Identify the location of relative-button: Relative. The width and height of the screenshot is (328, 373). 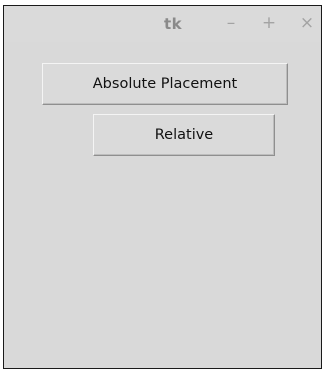
(184, 135).